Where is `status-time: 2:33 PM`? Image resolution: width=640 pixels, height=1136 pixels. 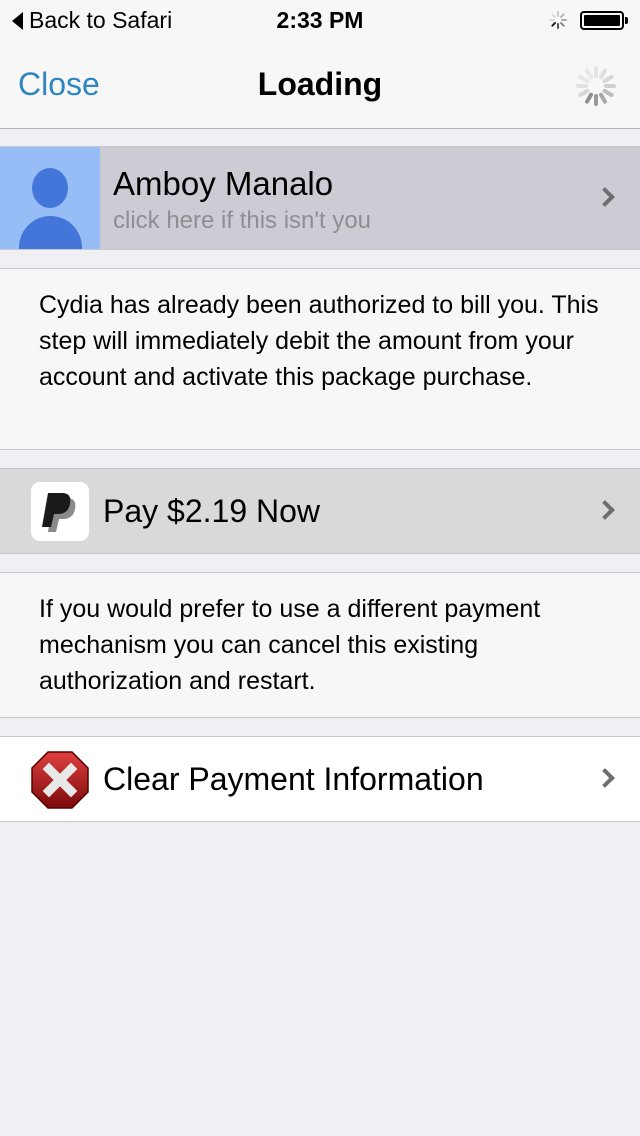
status-time: 2:33 PM is located at coordinates (320, 20).